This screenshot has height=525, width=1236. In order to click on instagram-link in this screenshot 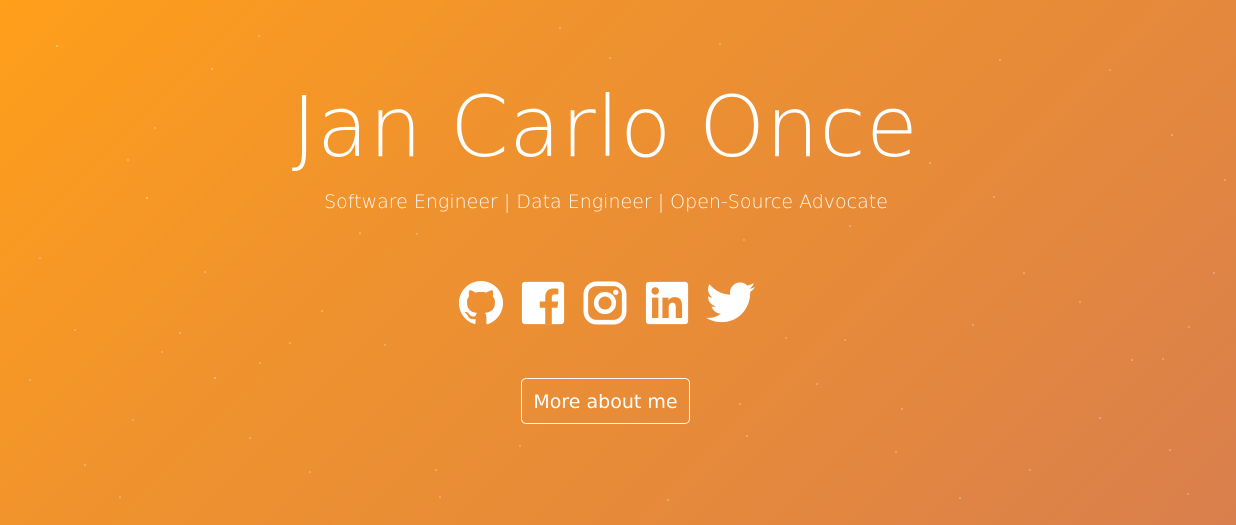, I will do `click(605, 303)`.